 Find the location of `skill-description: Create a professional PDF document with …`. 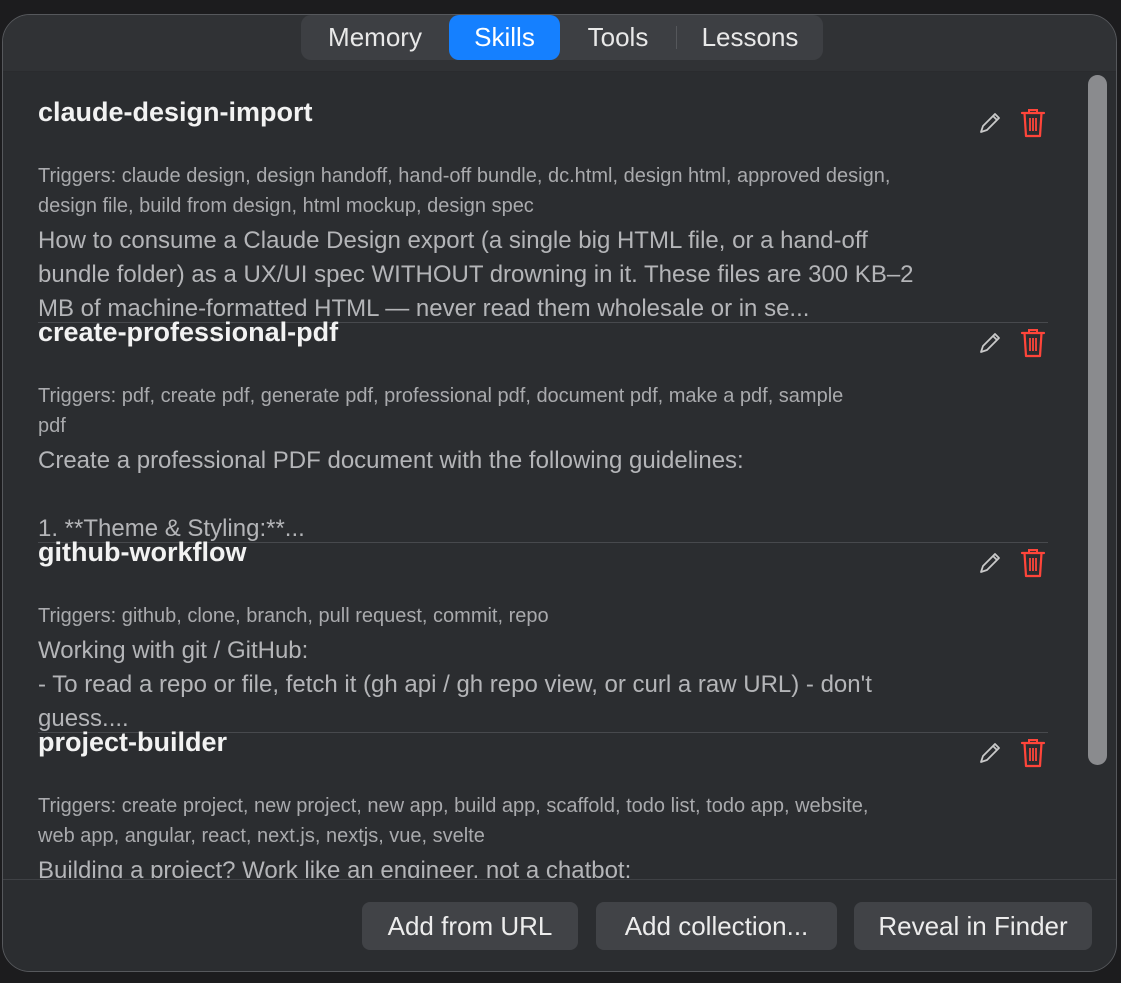

skill-description: Create a professional PDF document with … is located at coordinates (391, 494).